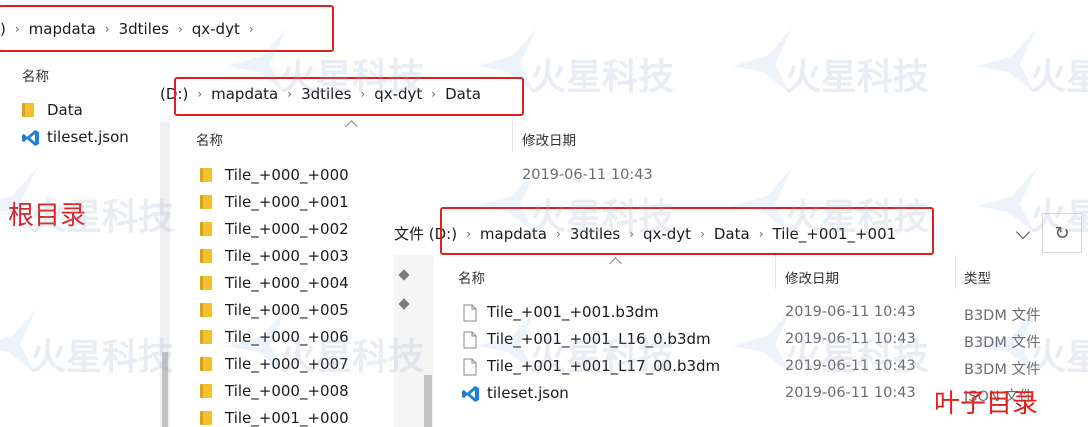 Image resolution: width=1088 pixels, height=427 pixels. Describe the element at coordinates (604, 366) in the screenshot. I see `item-name: Tile_+001_+001_L17_00.b3dm` at that location.